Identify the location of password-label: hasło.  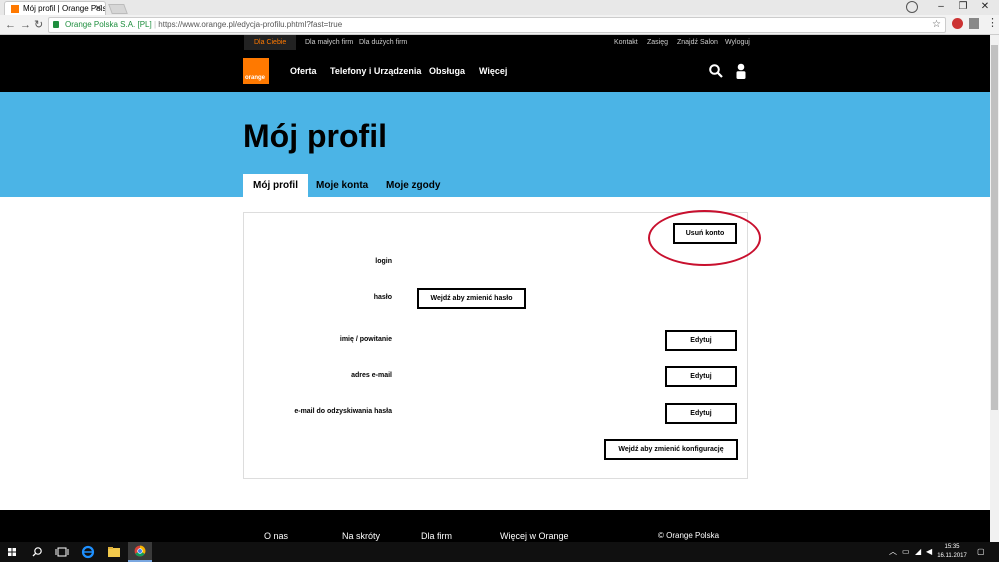
(382, 297).